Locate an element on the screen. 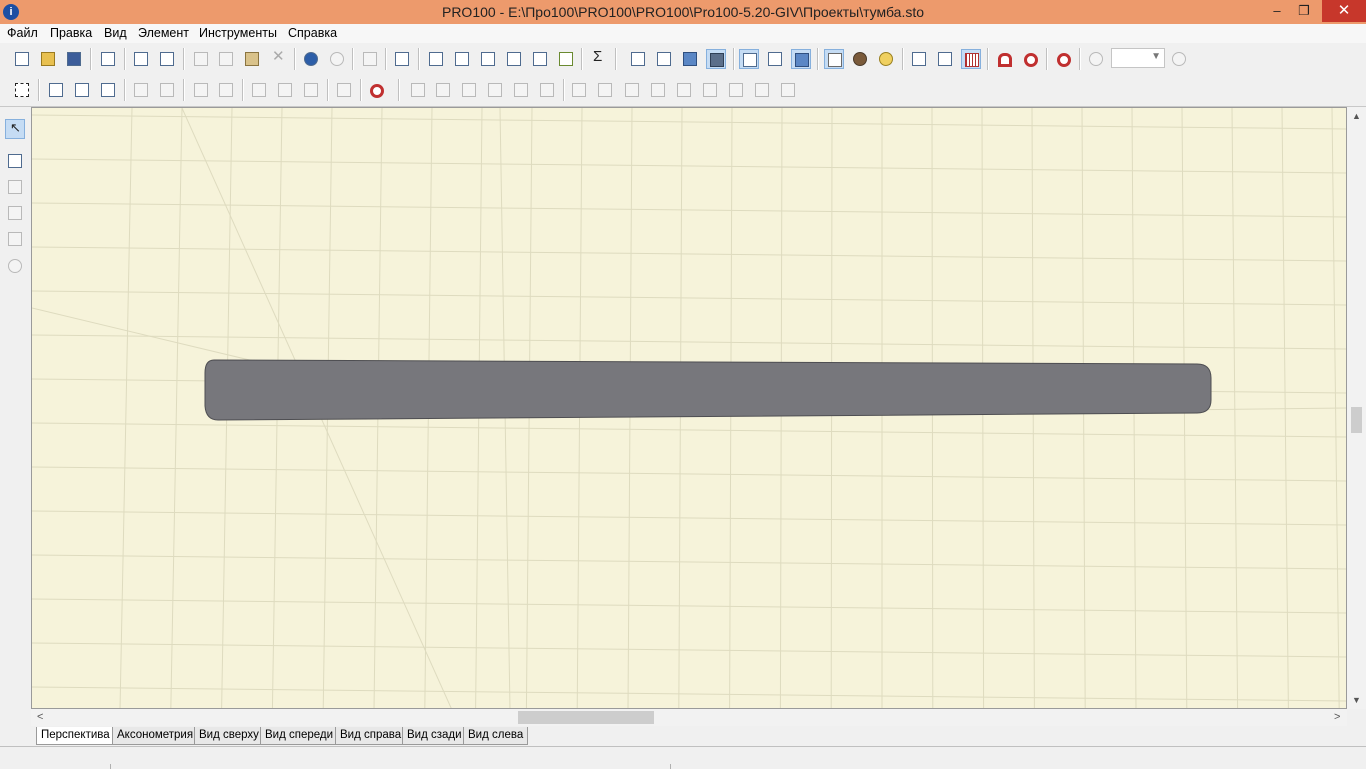 The image size is (1366, 769). align-left-icon is located at coordinates (579, 90).